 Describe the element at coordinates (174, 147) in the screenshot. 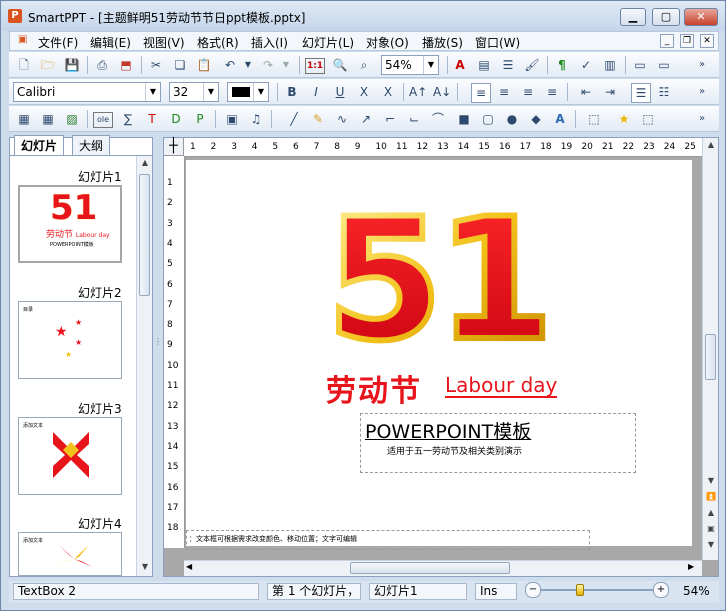

I see `tab-stop-icon: ┼` at that location.